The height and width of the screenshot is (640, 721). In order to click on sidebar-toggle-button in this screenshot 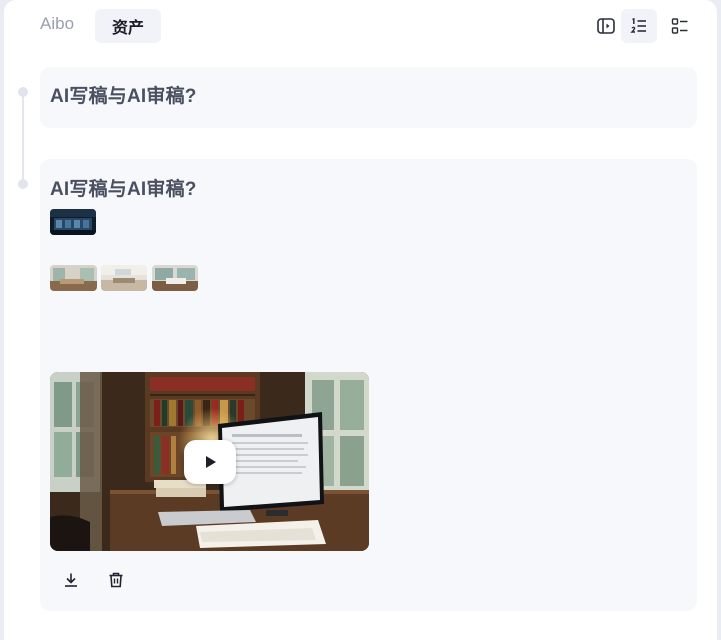, I will do `click(606, 26)`.